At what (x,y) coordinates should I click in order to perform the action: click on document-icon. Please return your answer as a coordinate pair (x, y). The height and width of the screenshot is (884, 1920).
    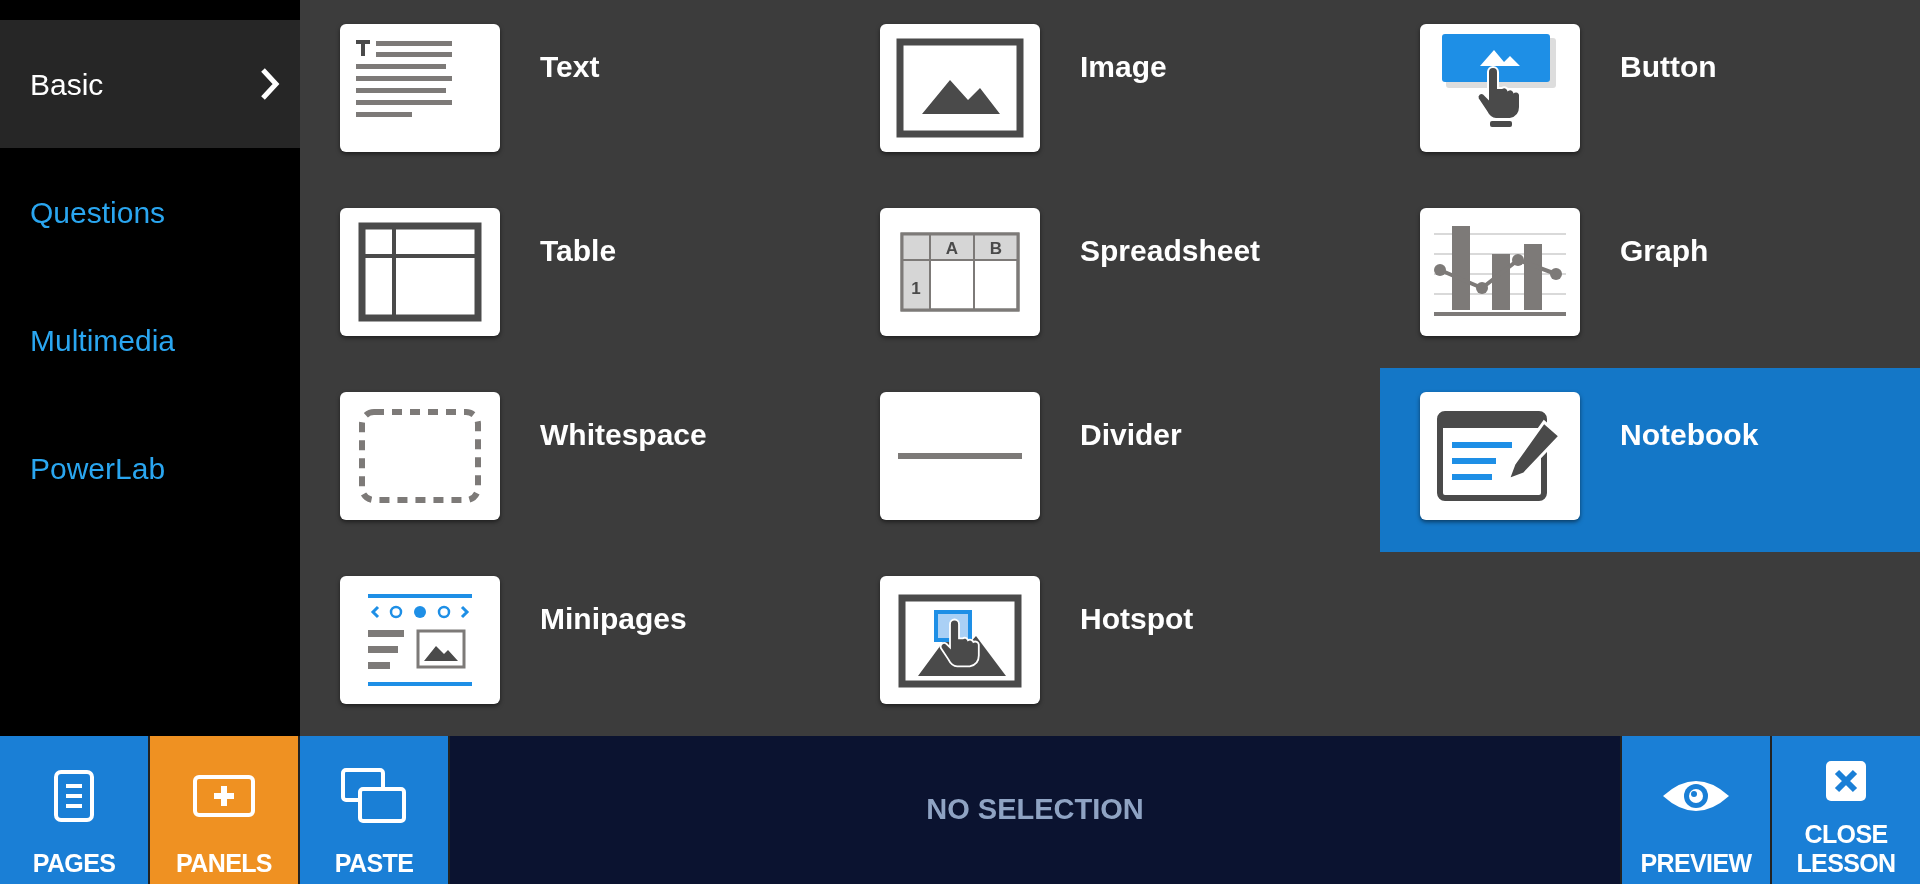
    Looking at the image, I should click on (74, 795).